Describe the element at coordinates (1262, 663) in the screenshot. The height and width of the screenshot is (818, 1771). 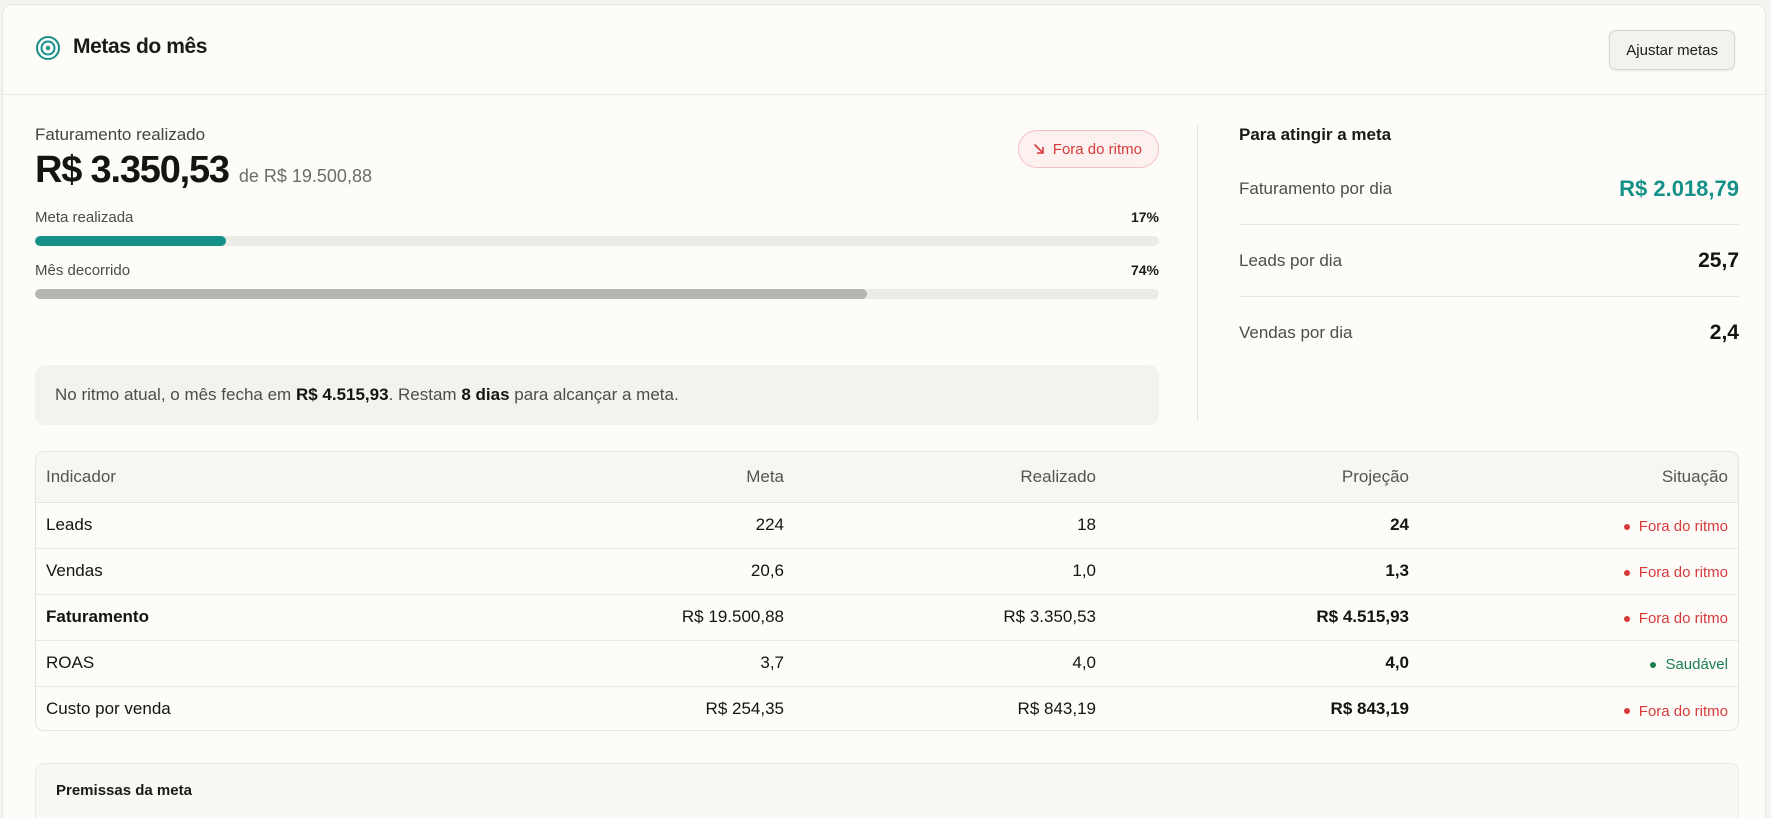
I see `cell-projecao: 4,0` at that location.